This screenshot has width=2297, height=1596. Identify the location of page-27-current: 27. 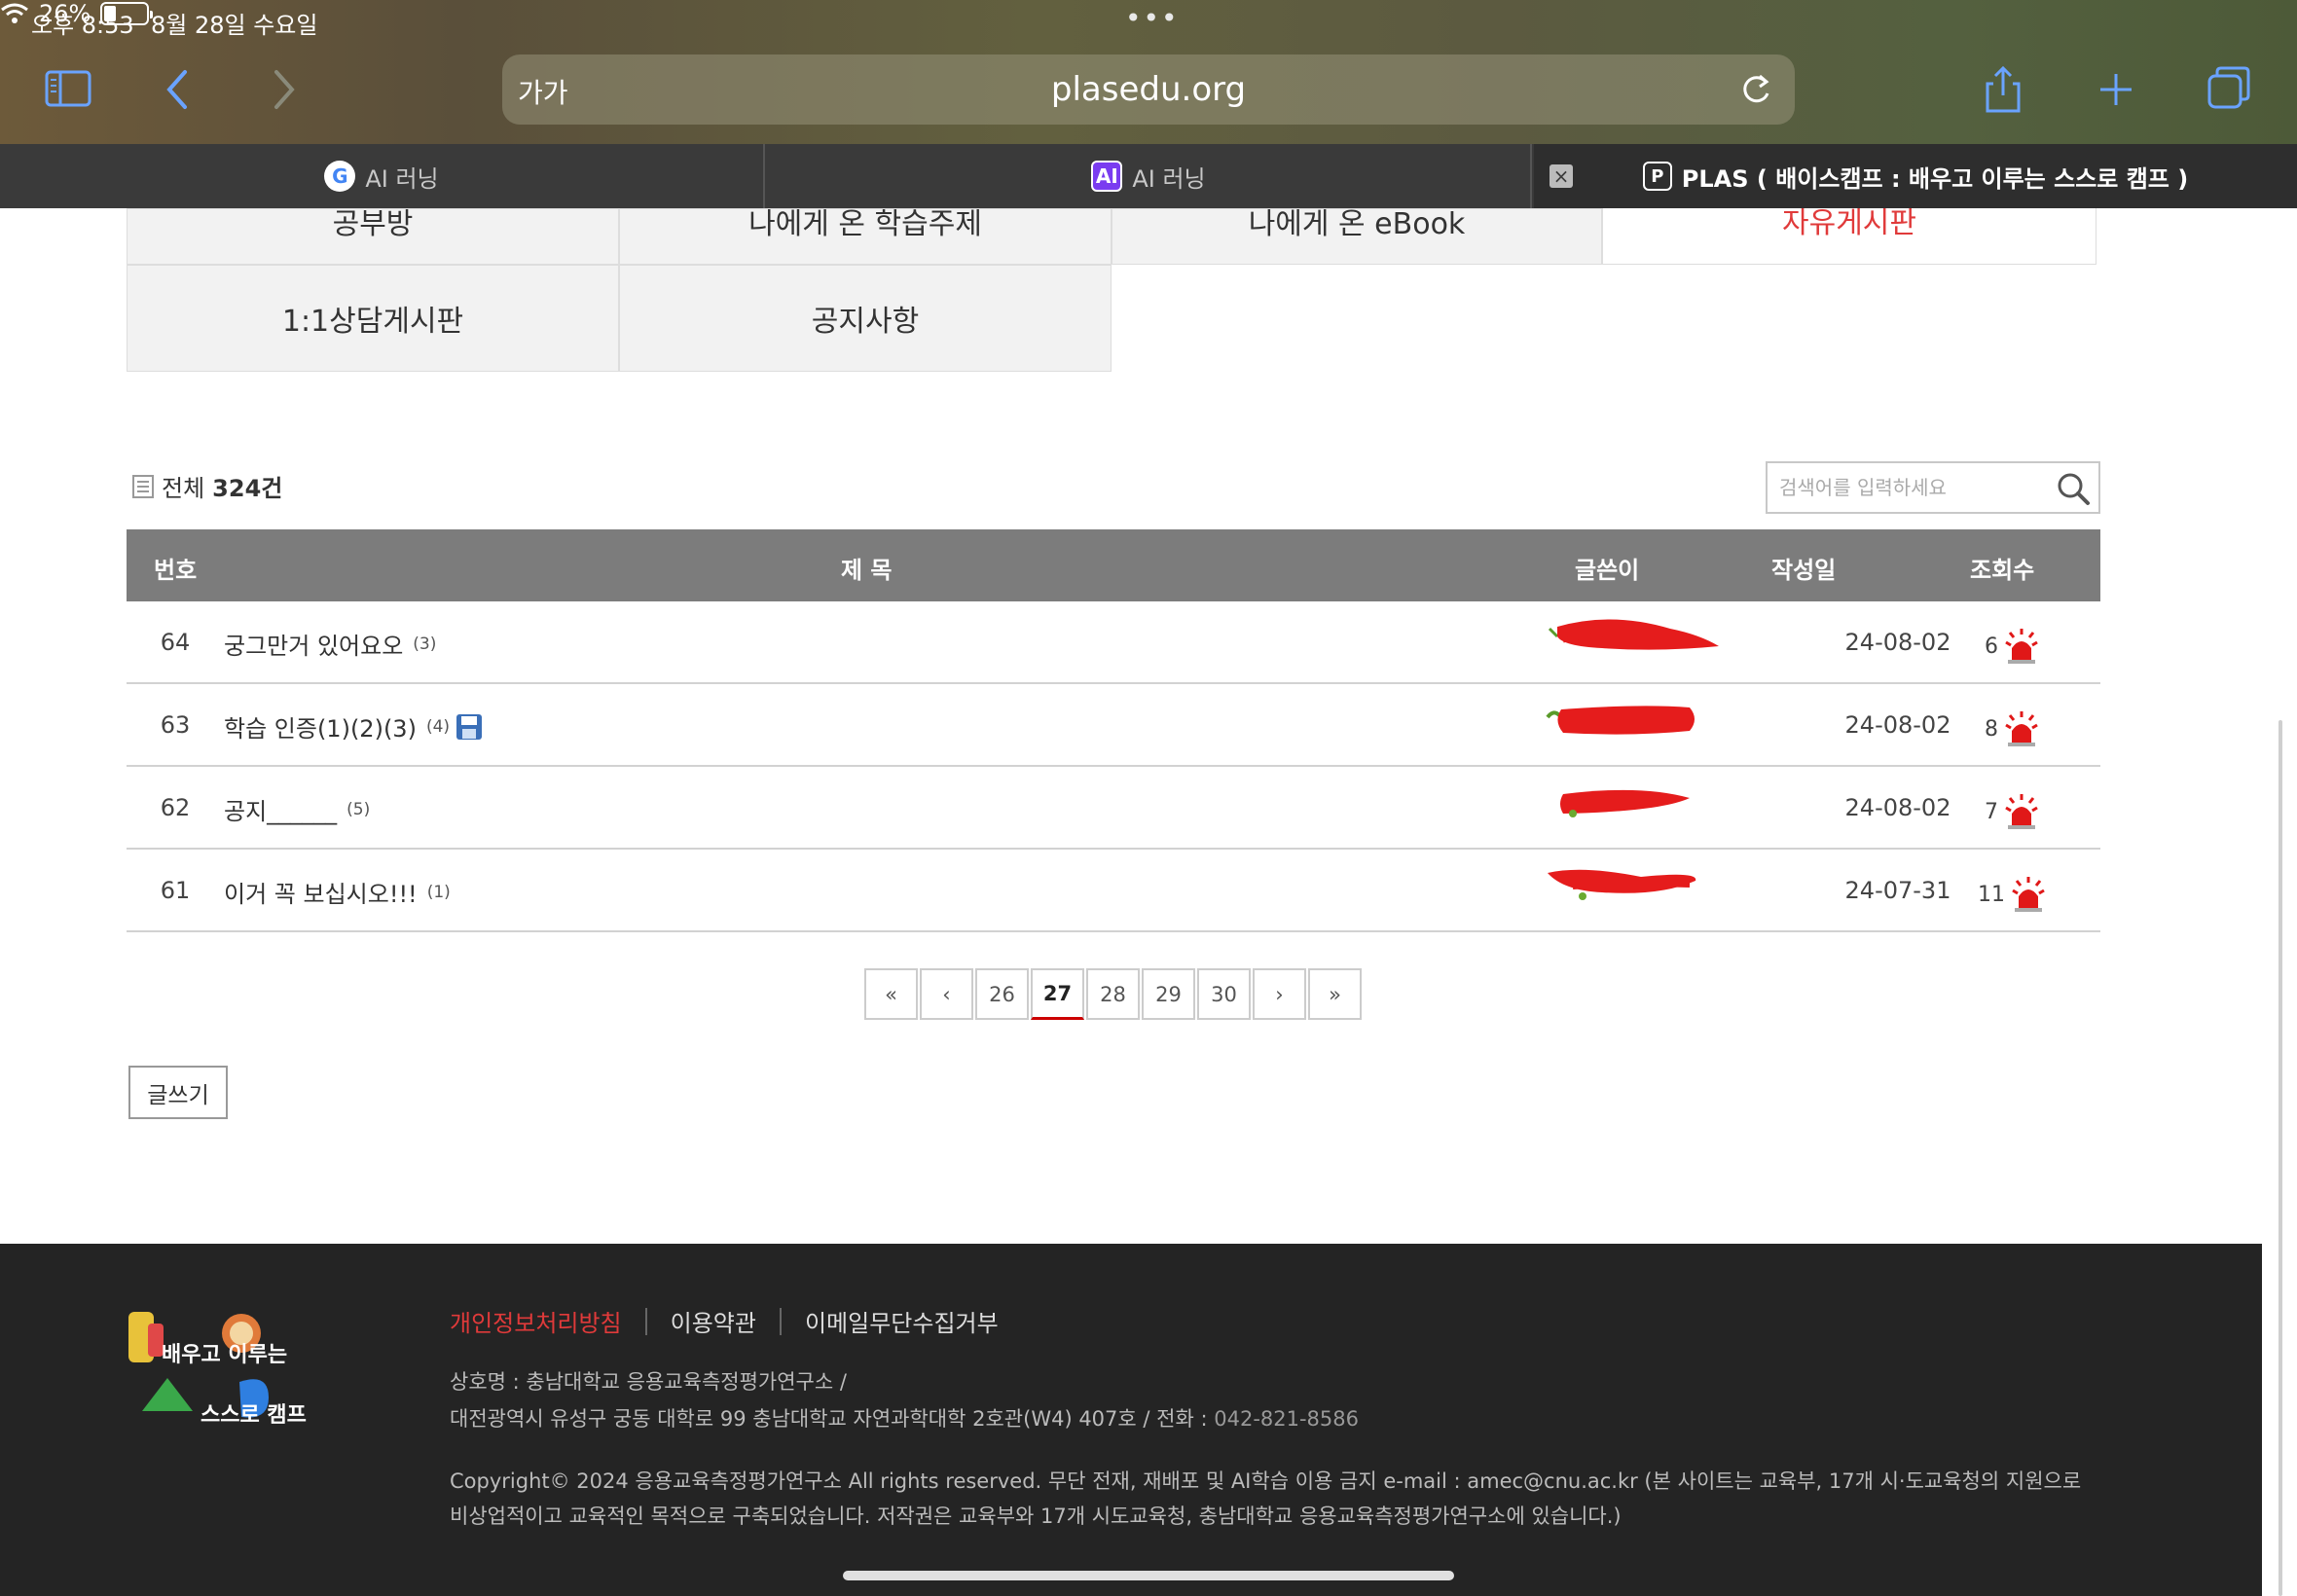
(1057, 994).